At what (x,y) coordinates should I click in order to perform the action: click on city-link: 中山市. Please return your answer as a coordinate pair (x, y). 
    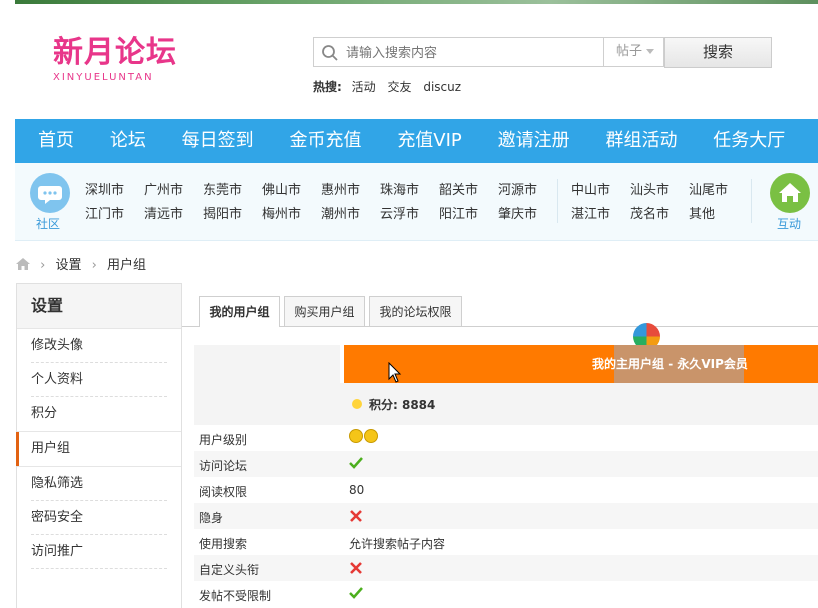
    Looking at the image, I should click on (600, 190).